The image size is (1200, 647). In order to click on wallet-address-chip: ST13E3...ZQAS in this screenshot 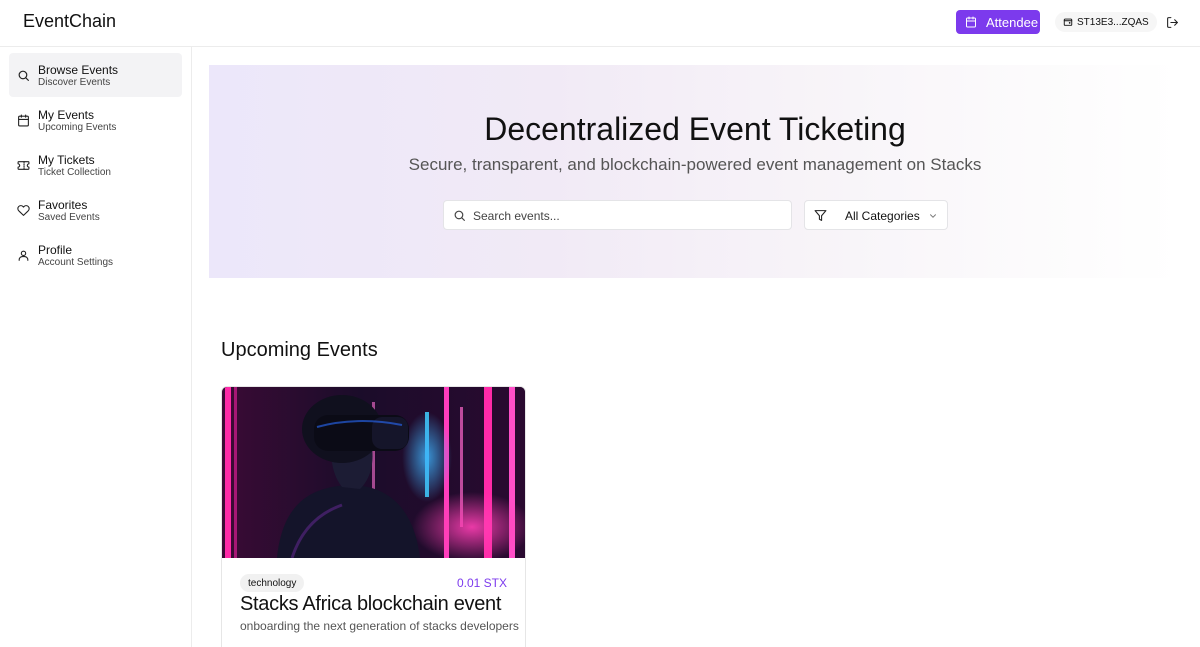, I will do `click(1106, 22)`.